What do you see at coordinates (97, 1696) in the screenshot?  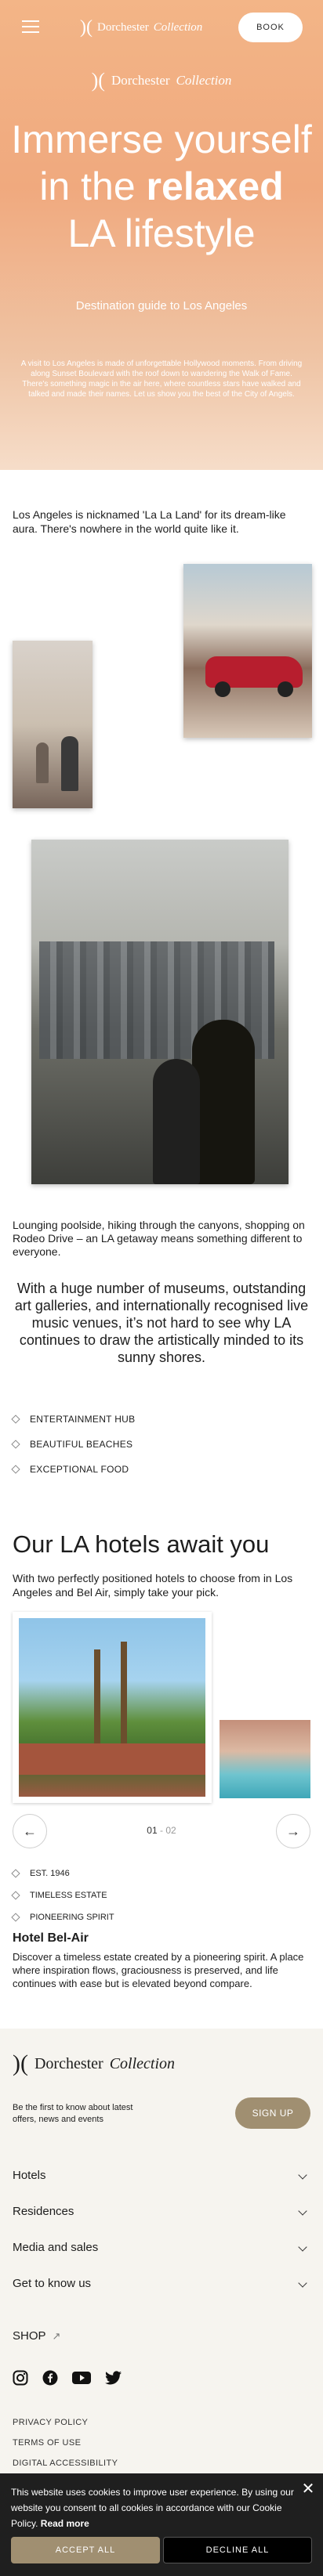 I see `palm-shape` at bounding box center [97, 1696].